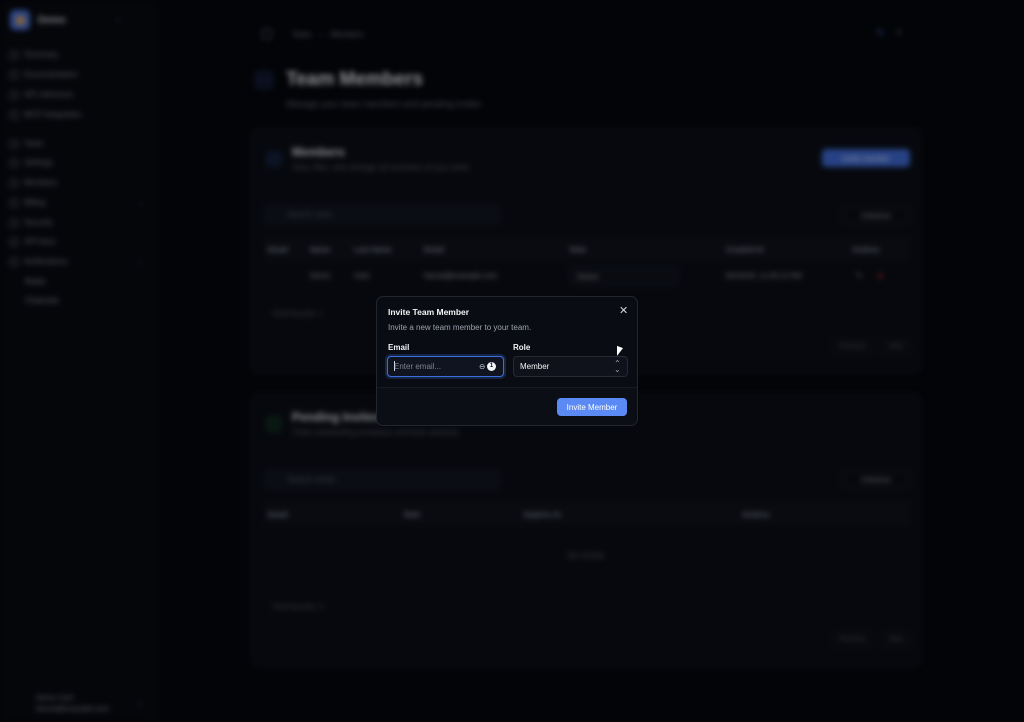 This screenshot has height=722, width=1024. What do you see at coordinates (507, 406) in the screenshot?
I see `dialog-footer: Invite Member` at bounding box center [507, 406].